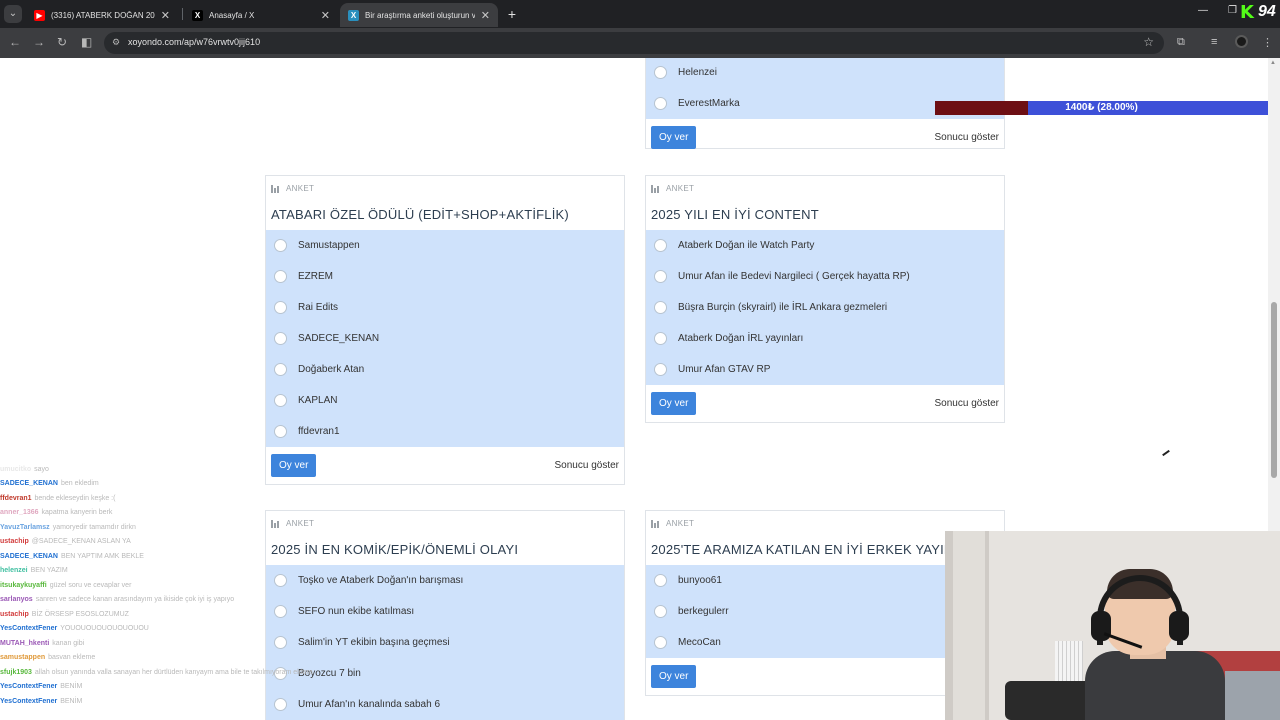 Image resolution: width=1280 pixels, height=720 pixels. Describe the element at coordinates (86, 42) in the screenshot. I see `sidebar-icon: ◧` at that location.